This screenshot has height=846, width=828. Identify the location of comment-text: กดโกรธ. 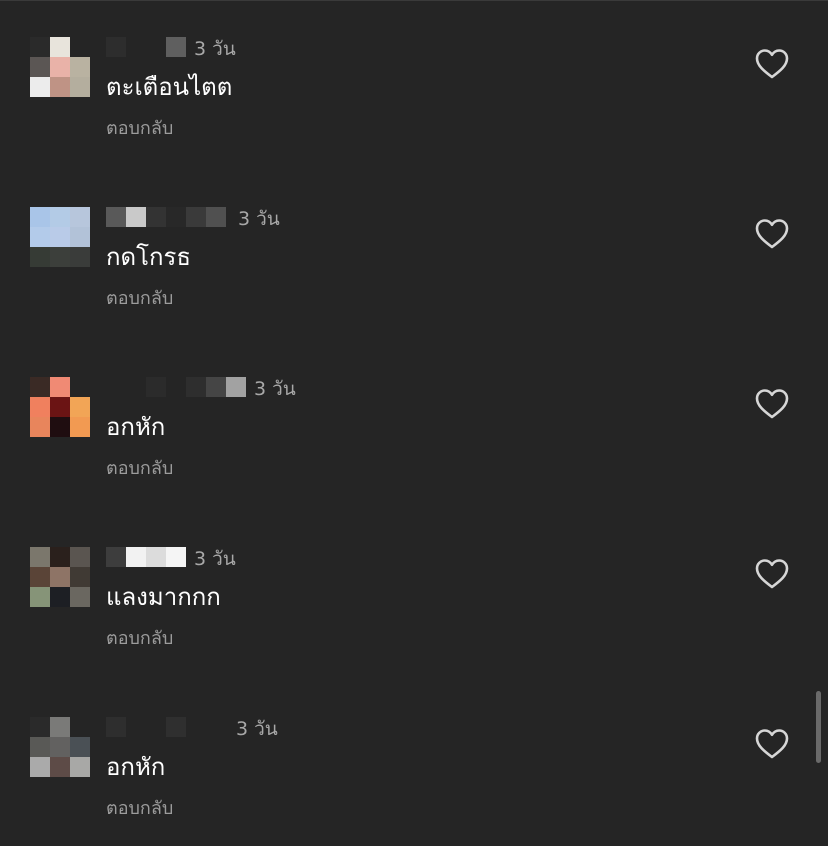
(149, 257).